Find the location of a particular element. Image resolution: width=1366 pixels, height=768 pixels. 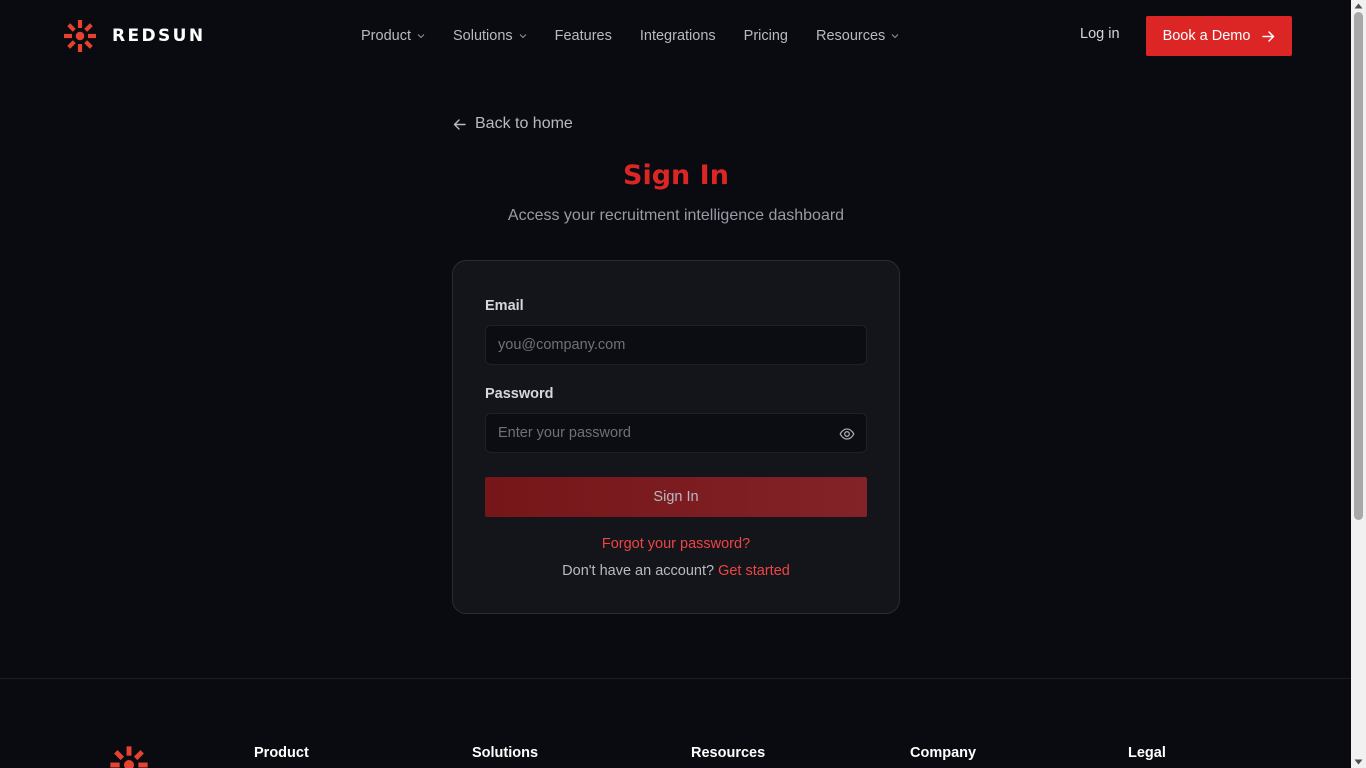

scroll-down-icon is located at coordinates (1358, 762).